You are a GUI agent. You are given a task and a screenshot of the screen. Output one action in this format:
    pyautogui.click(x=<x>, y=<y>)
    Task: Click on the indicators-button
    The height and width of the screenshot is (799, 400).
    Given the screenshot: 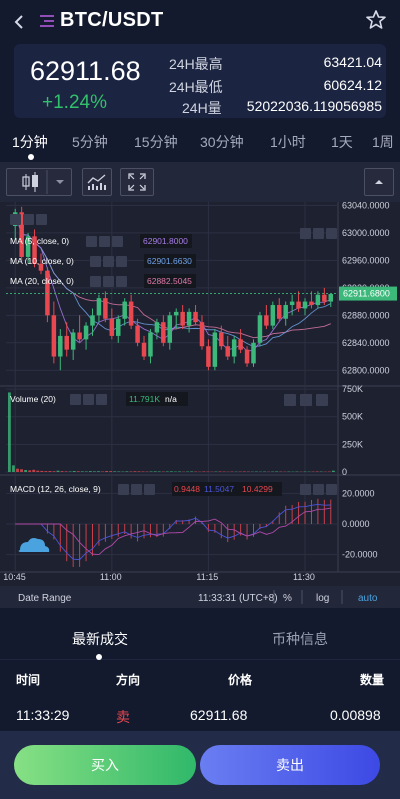 What is the action you would take?
    pyautogui.click(x=97, y=182)
    